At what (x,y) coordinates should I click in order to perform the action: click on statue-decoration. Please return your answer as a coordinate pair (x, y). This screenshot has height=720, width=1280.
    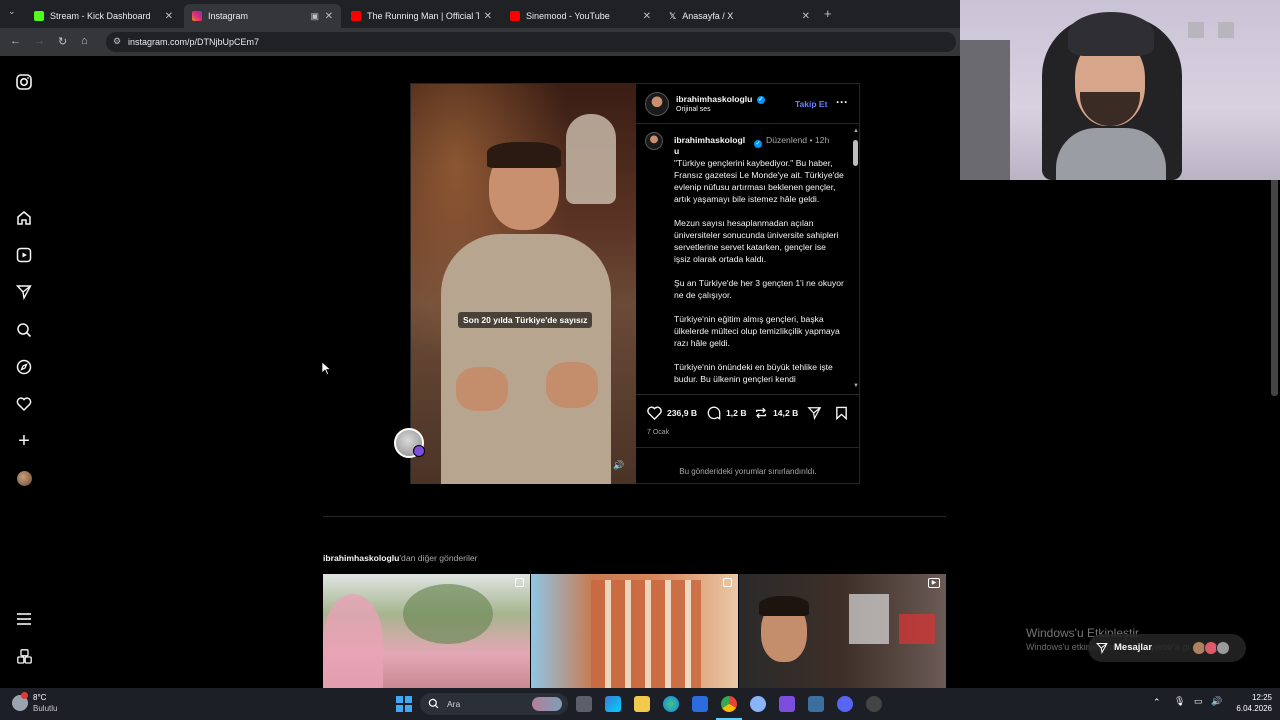
    Looking at the image, I should click on (591, 159).